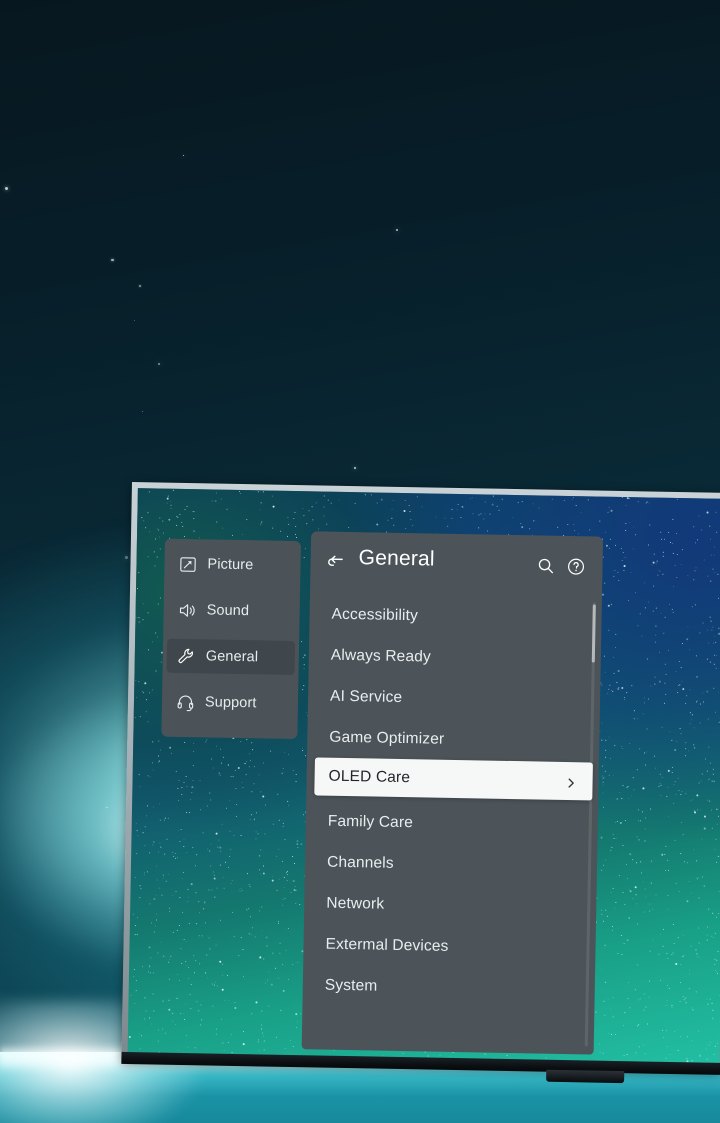 The height and width of the screenshot is (1123, 720). Describe the element at coordinates (360, 862) in the screenshot. I see `menu-item-label: Channels` at that location.